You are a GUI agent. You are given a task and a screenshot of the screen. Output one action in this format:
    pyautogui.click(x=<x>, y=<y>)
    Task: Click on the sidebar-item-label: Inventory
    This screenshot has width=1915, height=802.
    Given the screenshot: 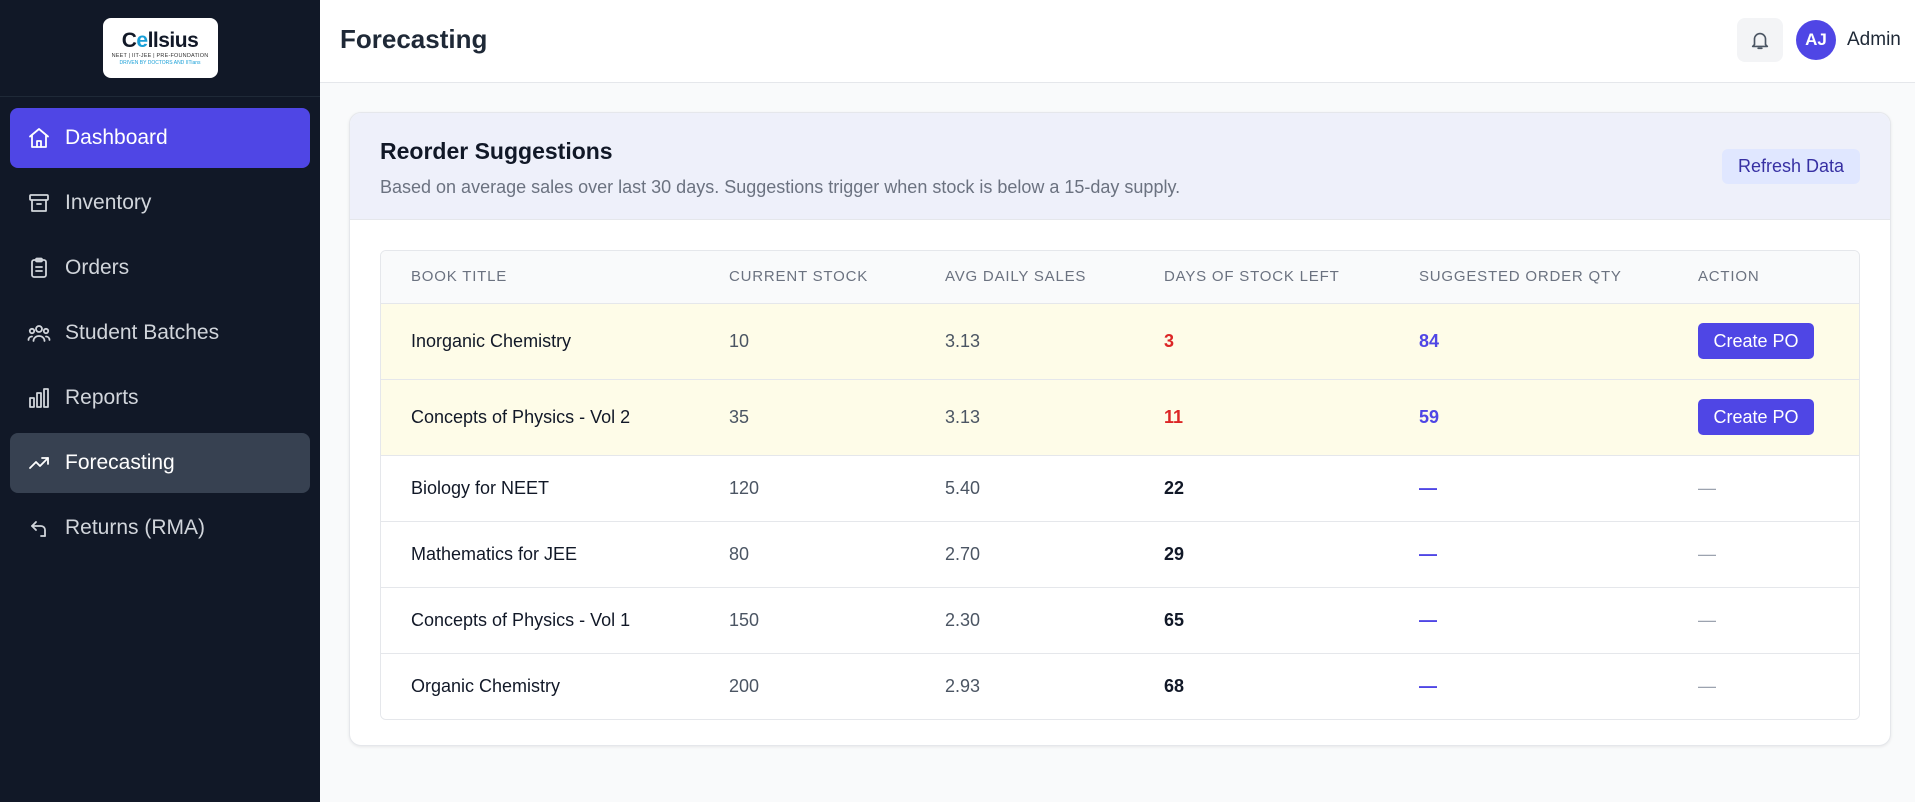 What is the action you would take?
    pyautogui.click(x=108, y=202)
    